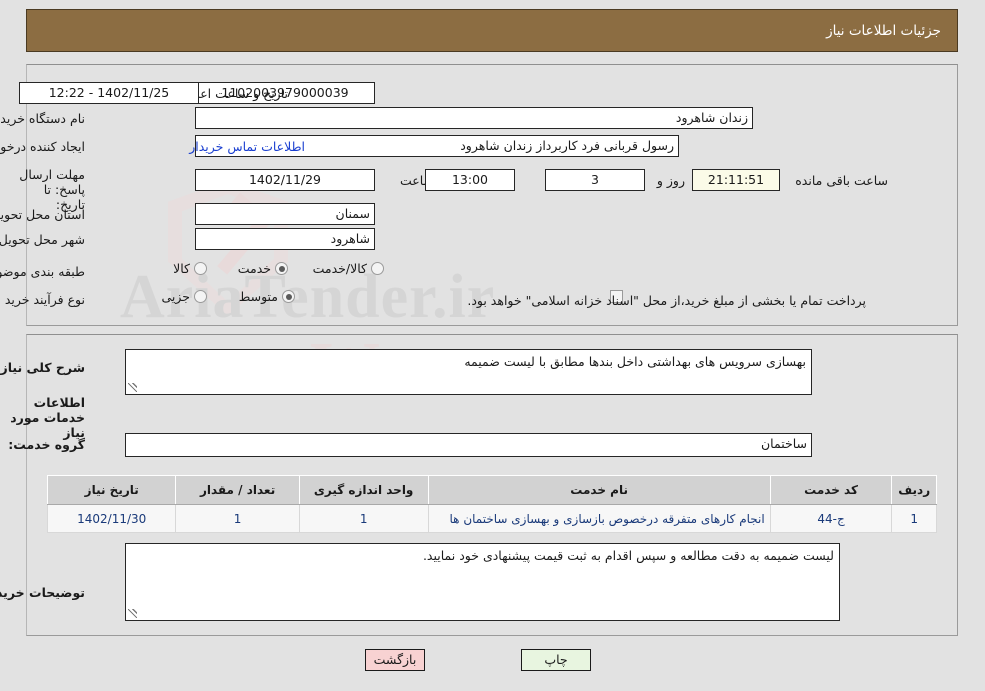 The width and height of the screenshot is (985, 691). I want to click on radio-process-motevaset: متوسط, so click(267, 296).